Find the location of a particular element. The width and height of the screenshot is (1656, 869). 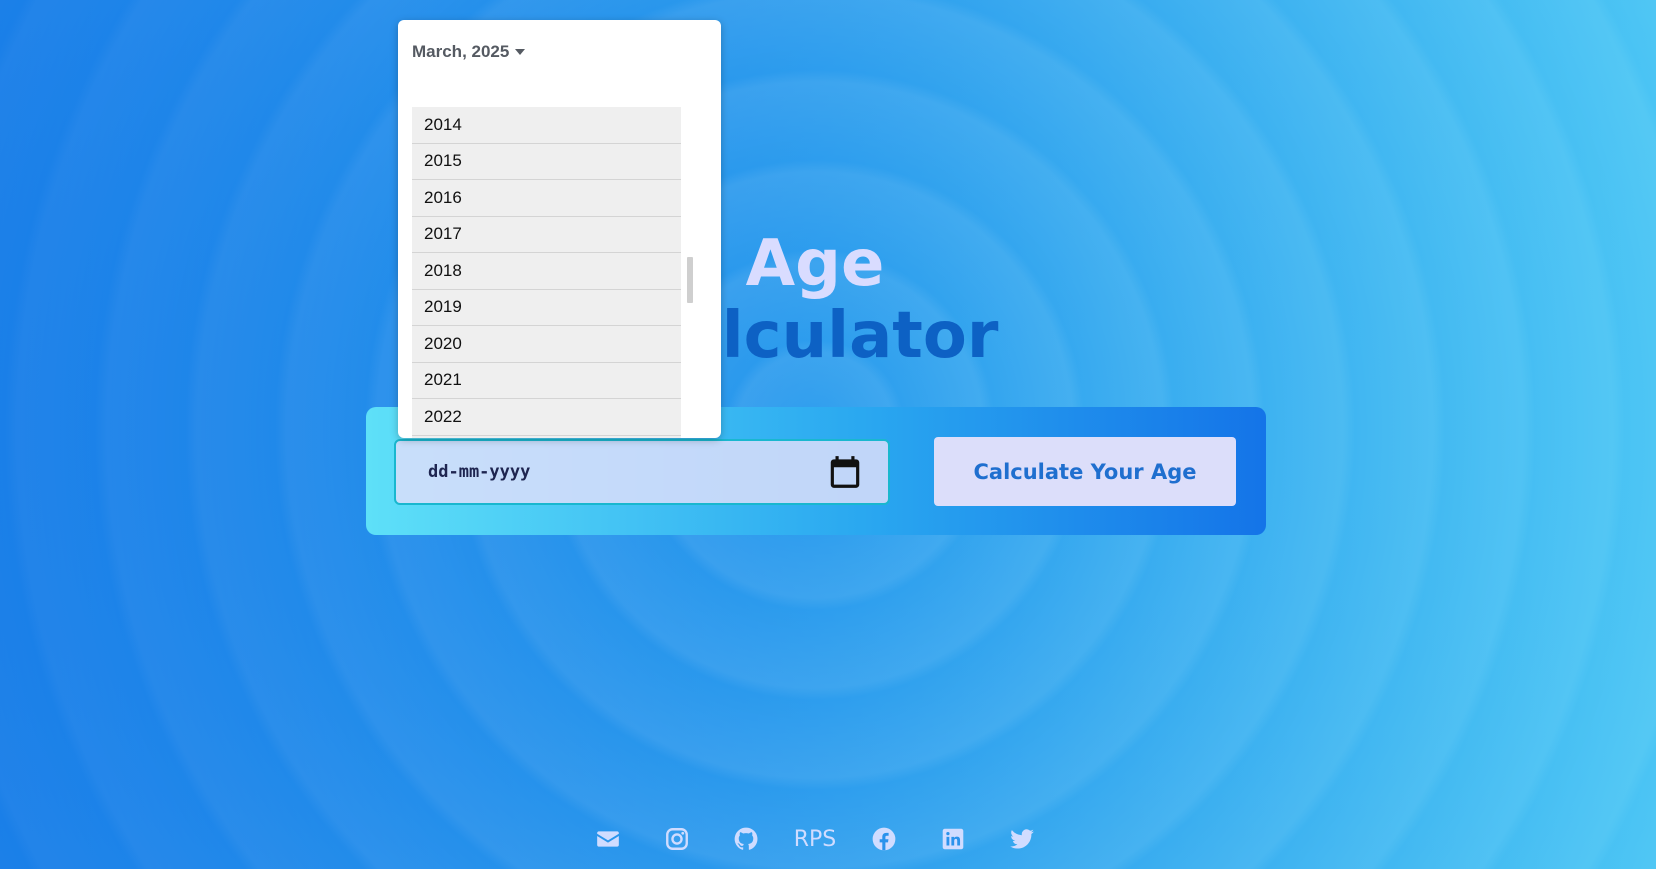

page-title-line2: Calculator is located at coordinates (815, 336).